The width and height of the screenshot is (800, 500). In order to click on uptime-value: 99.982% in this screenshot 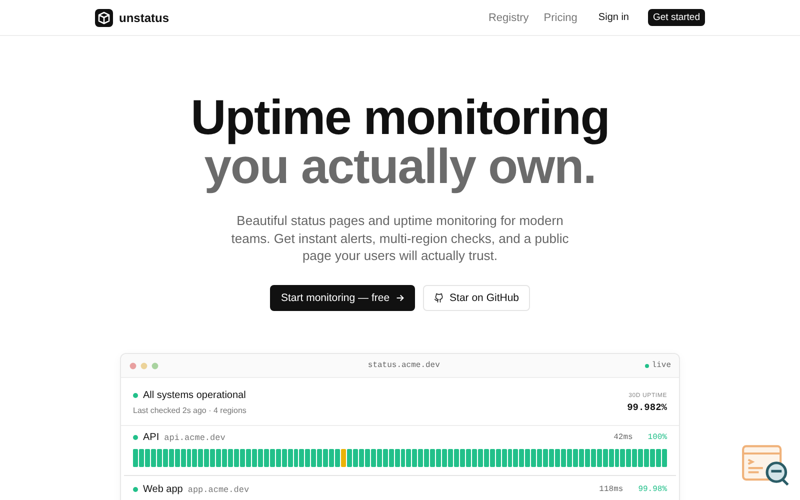, I will do `click(647, 407)`.